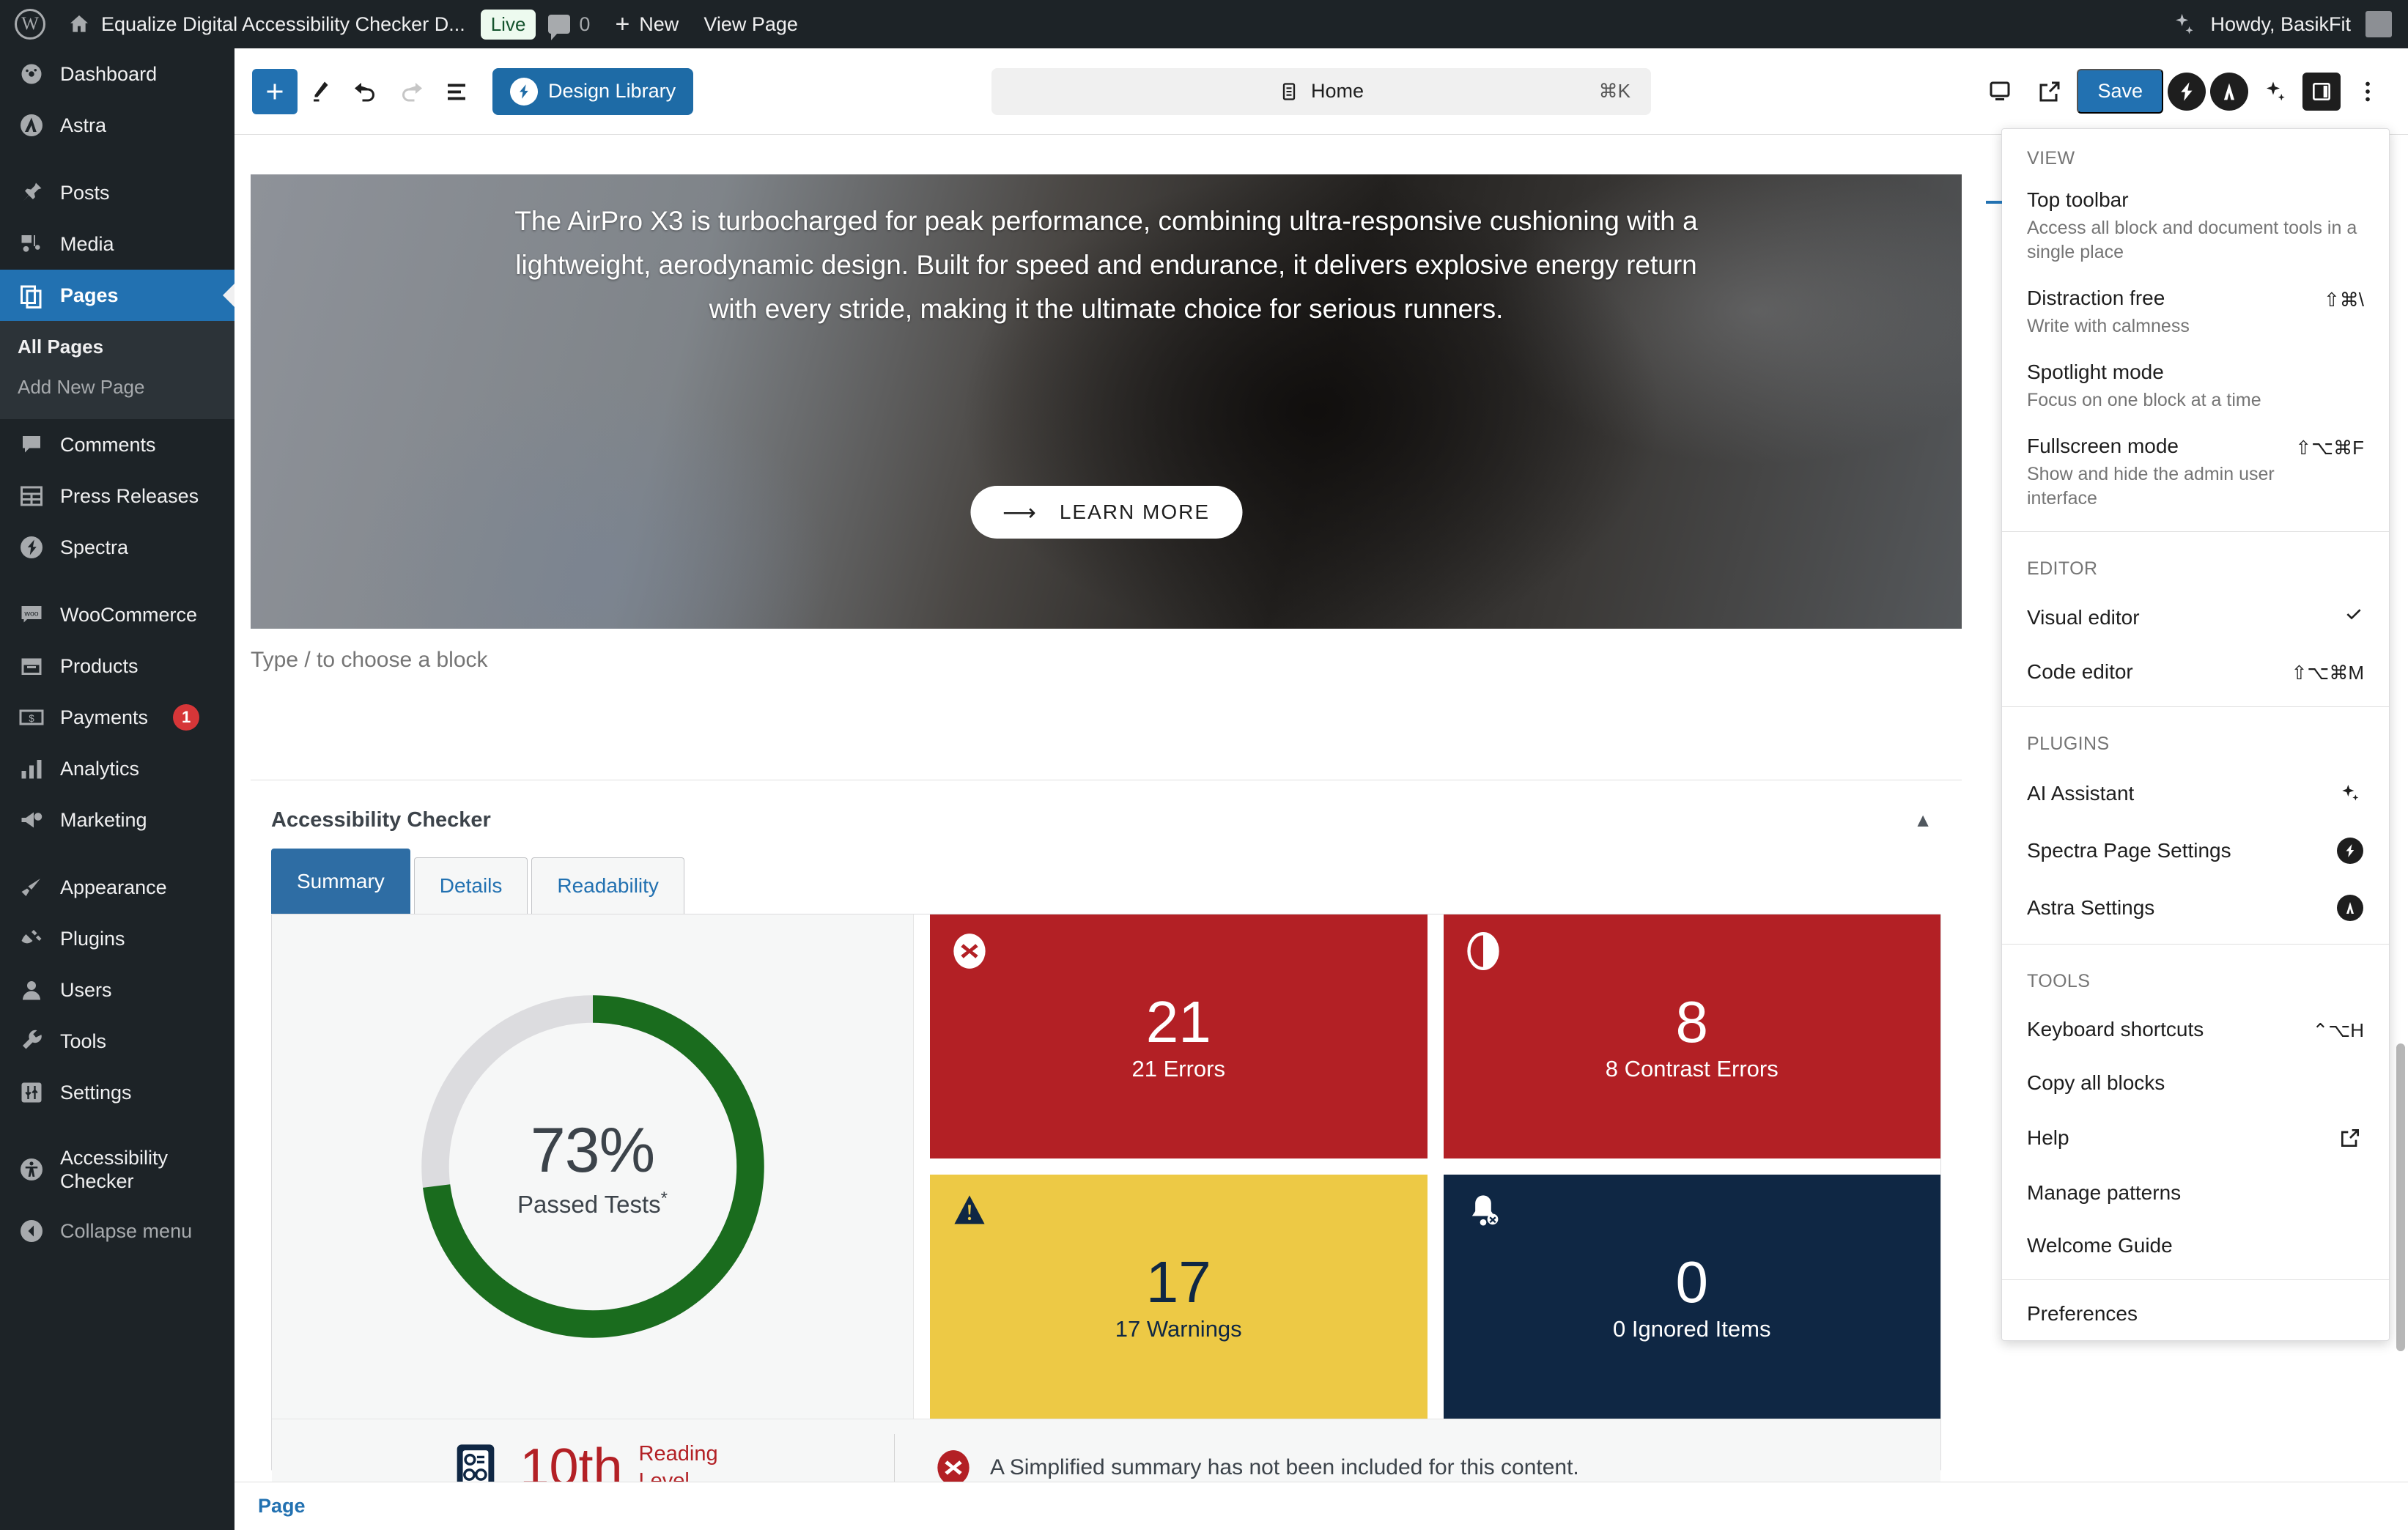  Describe the element at coordinates (117, 244) in the screenshot. I see `sidebar-item-media: Media` at that location.